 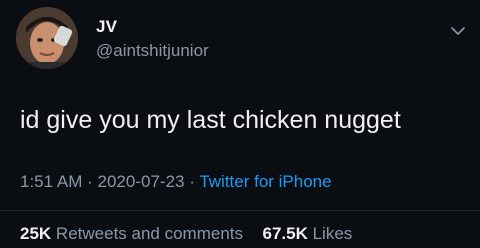 I want to click on tweet-text: id give you my last chicken nugget, so click(x=210, y=120).